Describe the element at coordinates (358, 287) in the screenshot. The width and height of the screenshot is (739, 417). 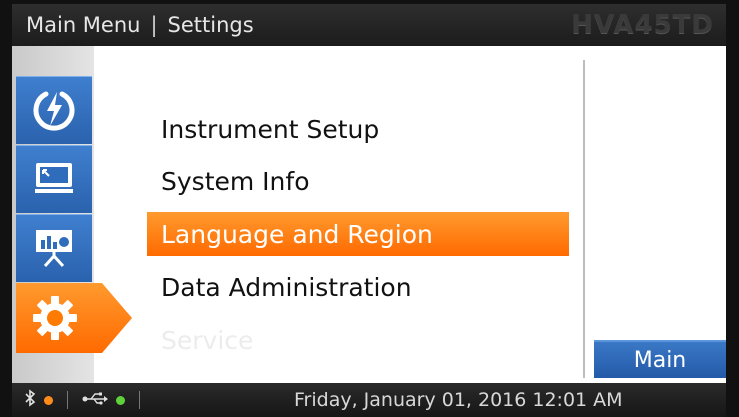
I see `menu-item-data-administration: Data Administration` at that location.